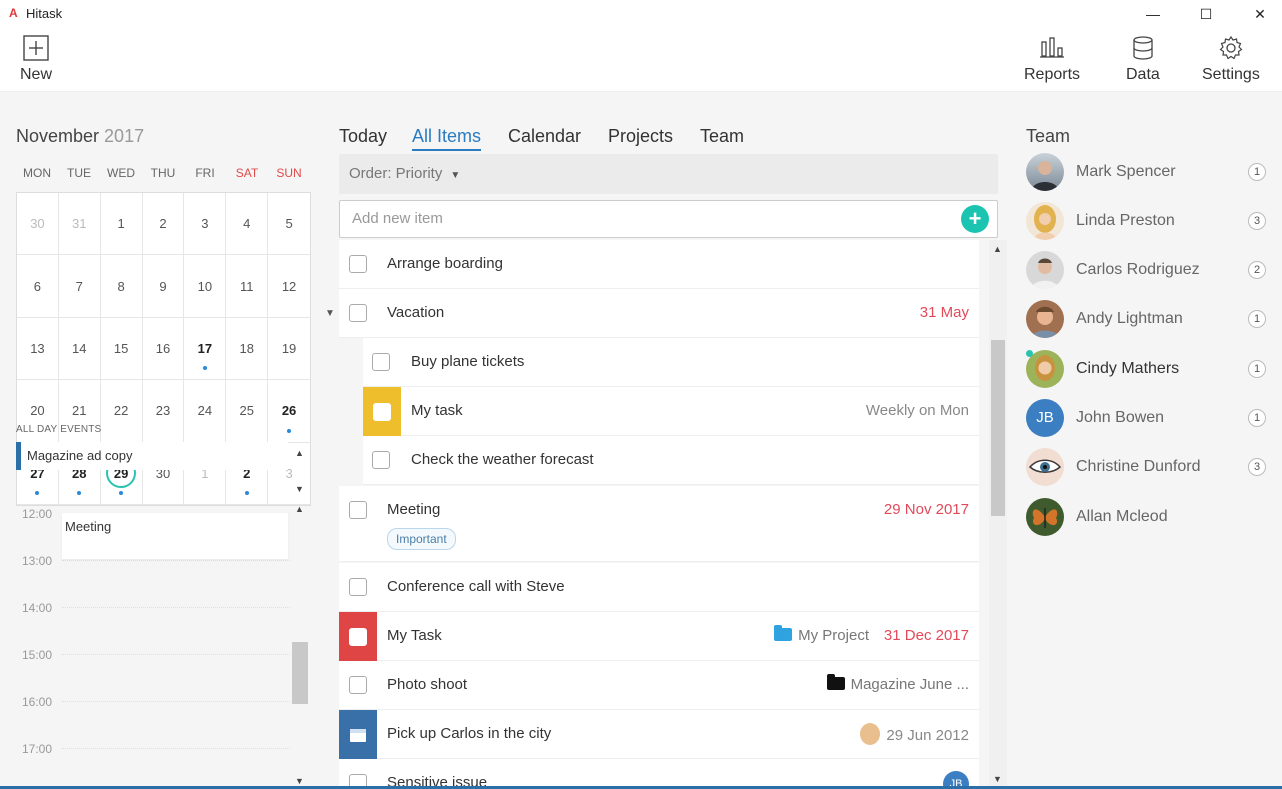 This screenshot has height=789, width=1282. What do you see at coordinates (121, 224) in the screenshot?
I see `day-cell: 1` at bounding box center [121, 224].